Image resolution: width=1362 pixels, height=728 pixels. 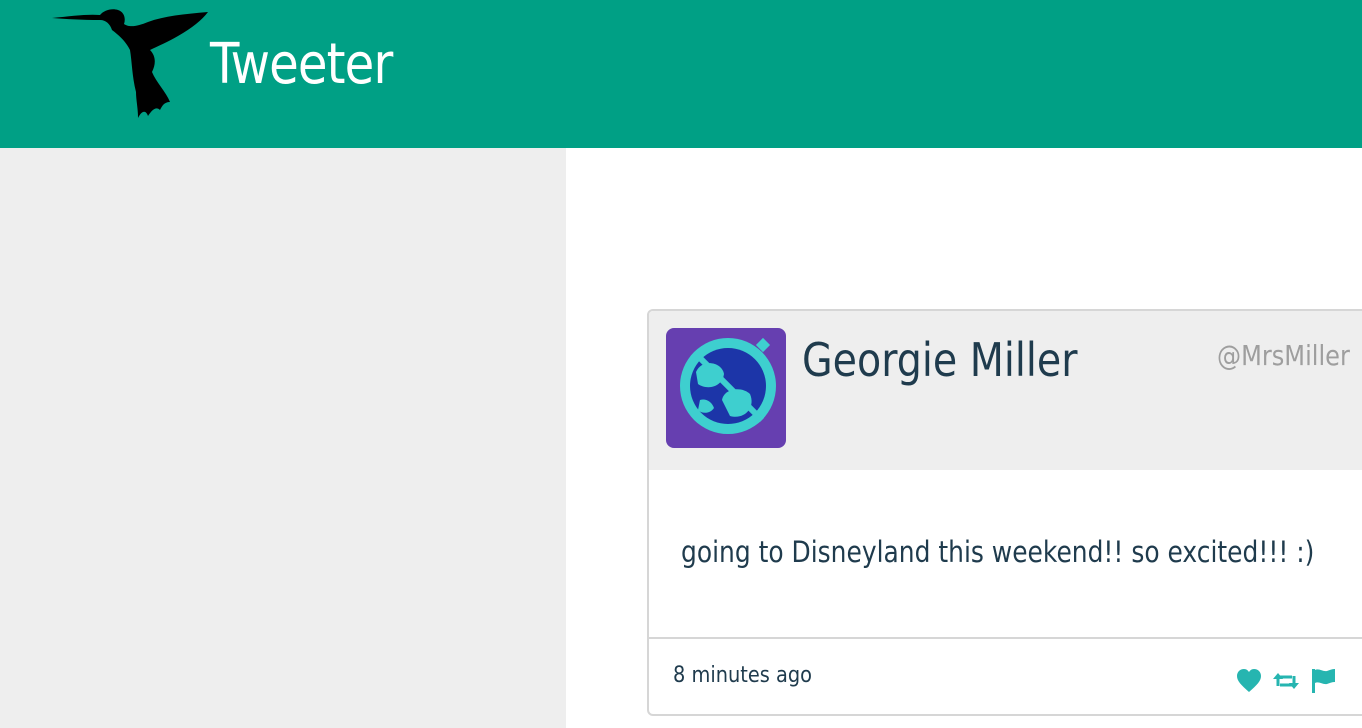 I want to click on avatar, so click(x=726, y=388).